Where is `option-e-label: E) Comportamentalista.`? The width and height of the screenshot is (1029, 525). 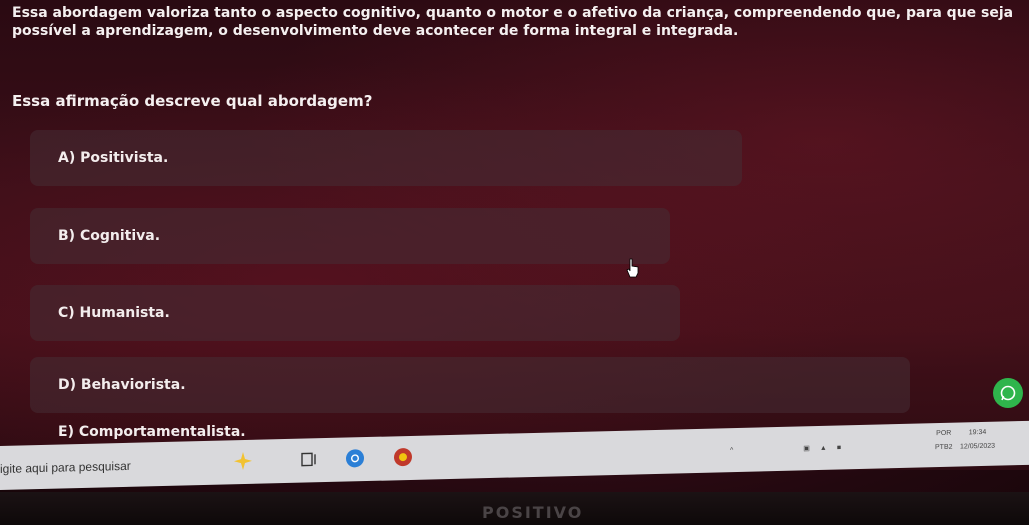 option-e-label: E) Comportamentalista. is located at coordinates (152, 432).